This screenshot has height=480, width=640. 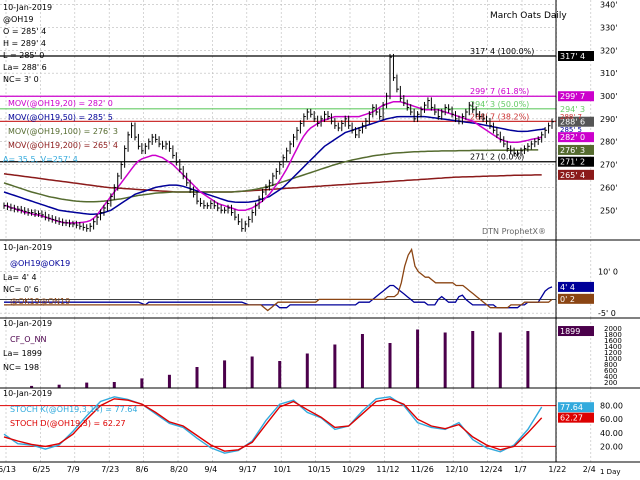 I want to click on price-y-tick-310: 310', so click(x=608, y=73).